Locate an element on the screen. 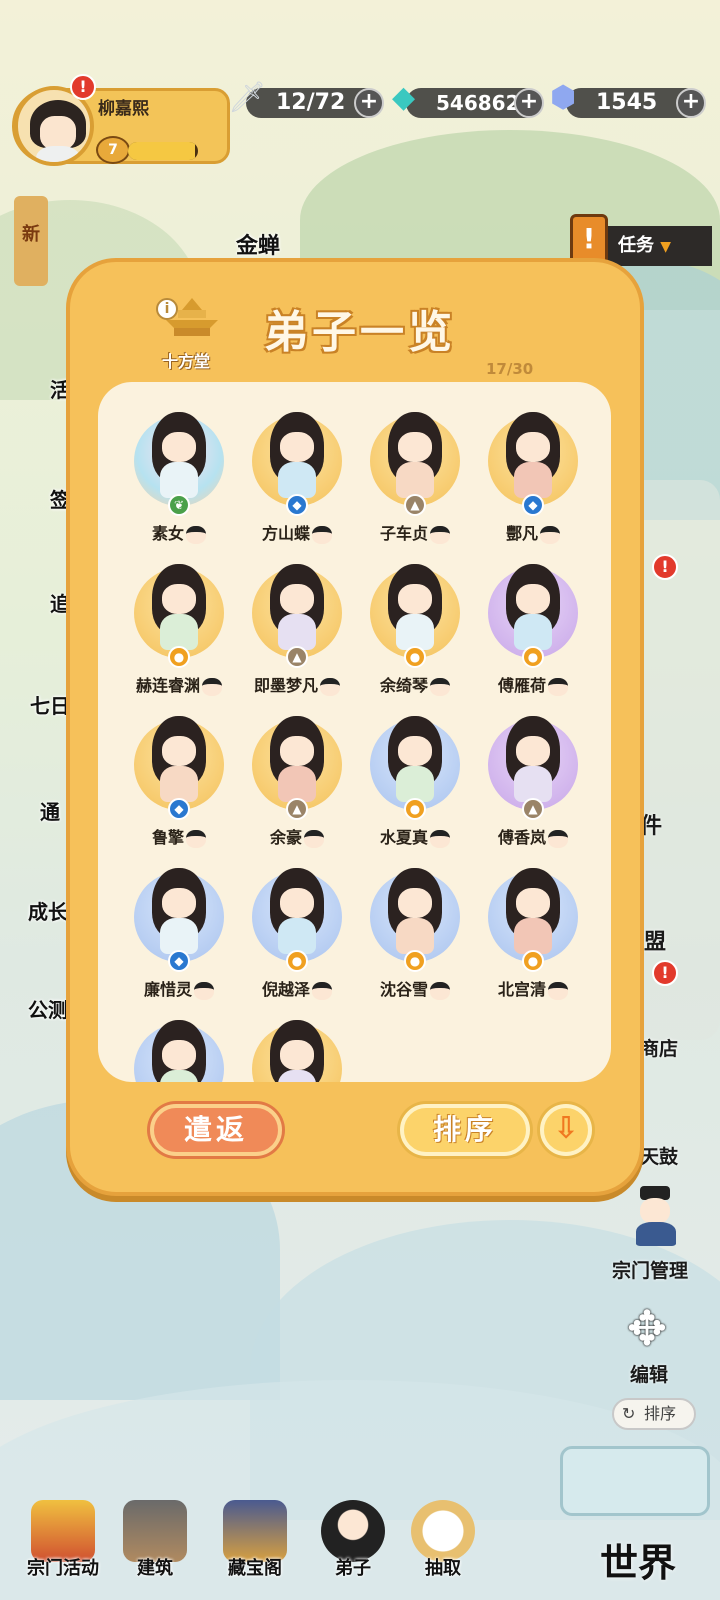  wood-element-icon: ❦ is located at coordinates (179, 505).